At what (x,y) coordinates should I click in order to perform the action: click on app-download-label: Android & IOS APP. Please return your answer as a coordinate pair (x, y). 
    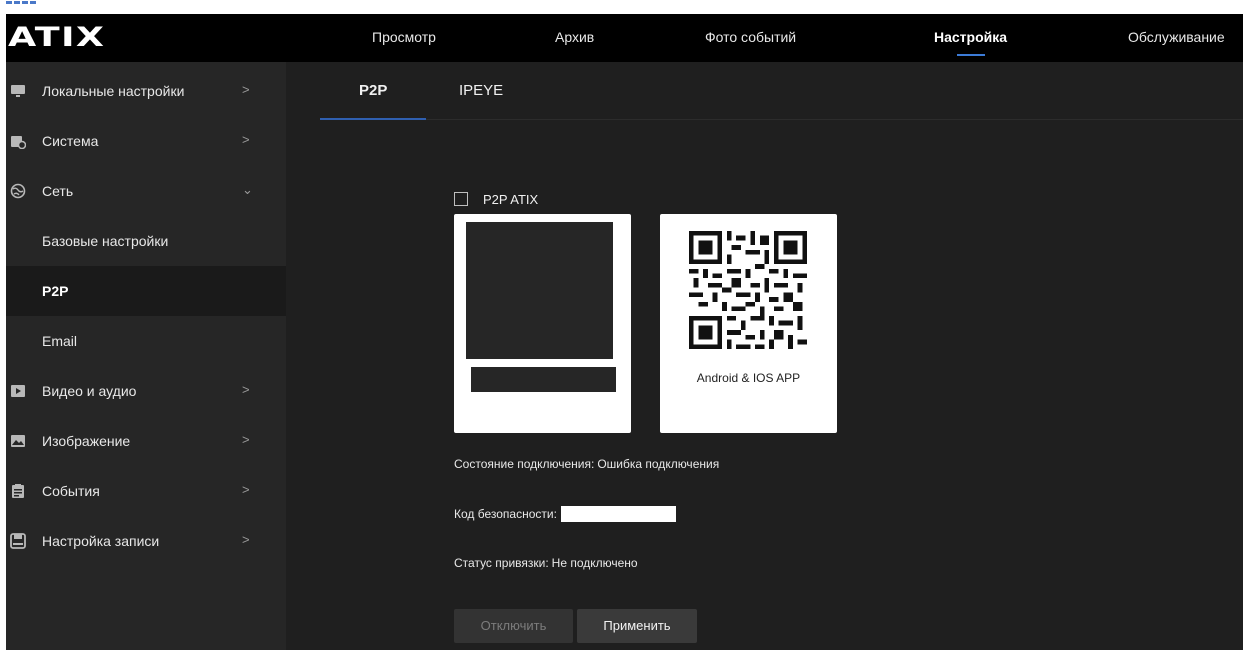
    Looking at the image, I should click on (748, 378).